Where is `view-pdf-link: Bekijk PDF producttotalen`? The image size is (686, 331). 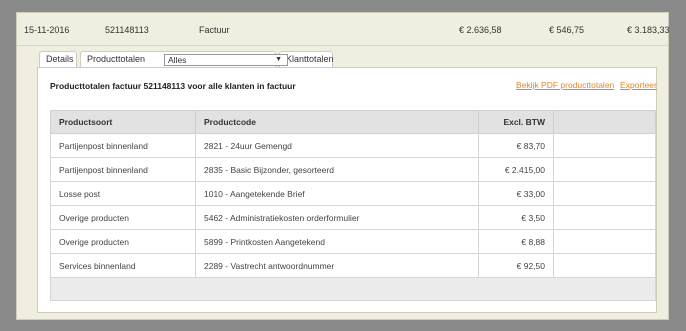 view-pdf-link: Bekijk PDF producttotalen is located at coordinates (565, 85).